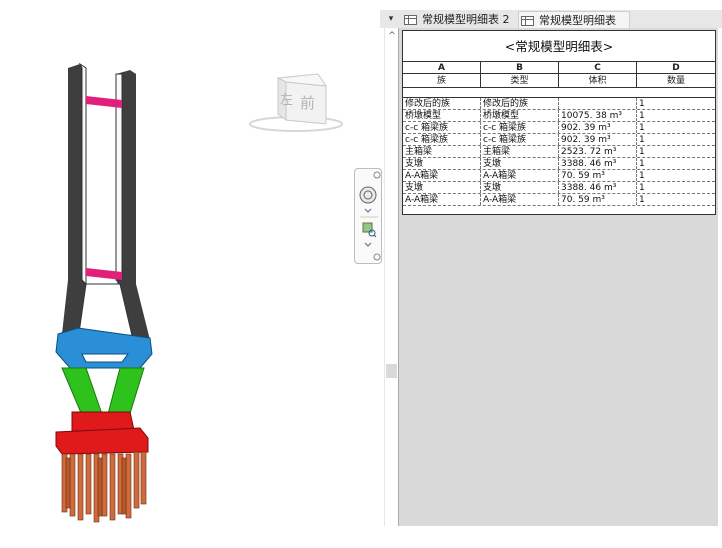 The width and height of the screenshot is (722, 548). I want to click on viewcube-left-label: 左, so click(286, 100).